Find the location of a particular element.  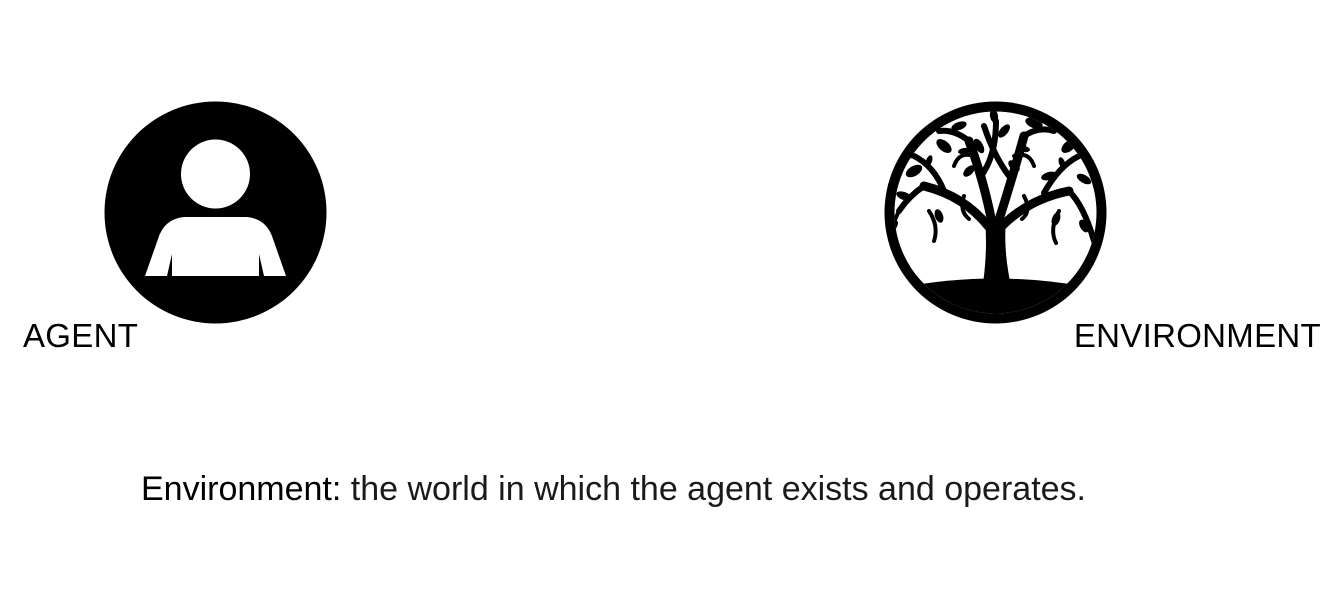

agent-label: AGENT is located at coordinates (81, 335).